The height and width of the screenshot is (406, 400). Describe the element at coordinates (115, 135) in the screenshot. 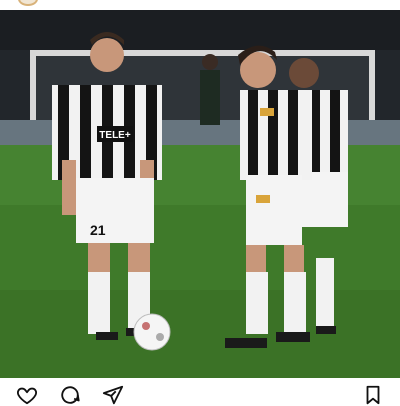

I see `shirt-sponsor-text: TELE+` at that location.